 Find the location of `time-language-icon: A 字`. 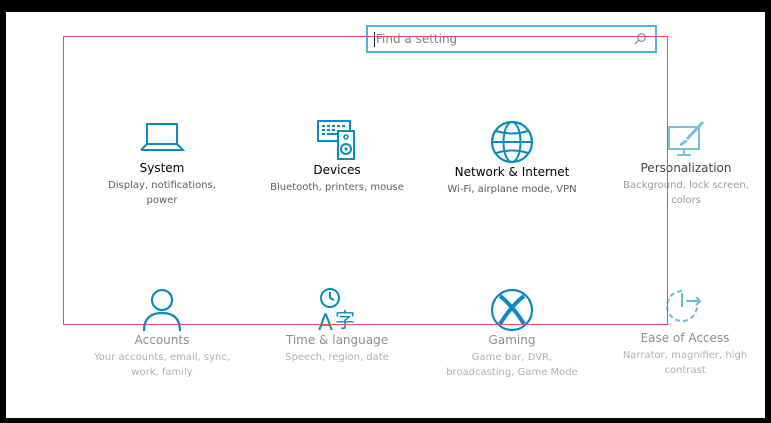

time-language-icon: A 字 is located at coordinates (336, 310).